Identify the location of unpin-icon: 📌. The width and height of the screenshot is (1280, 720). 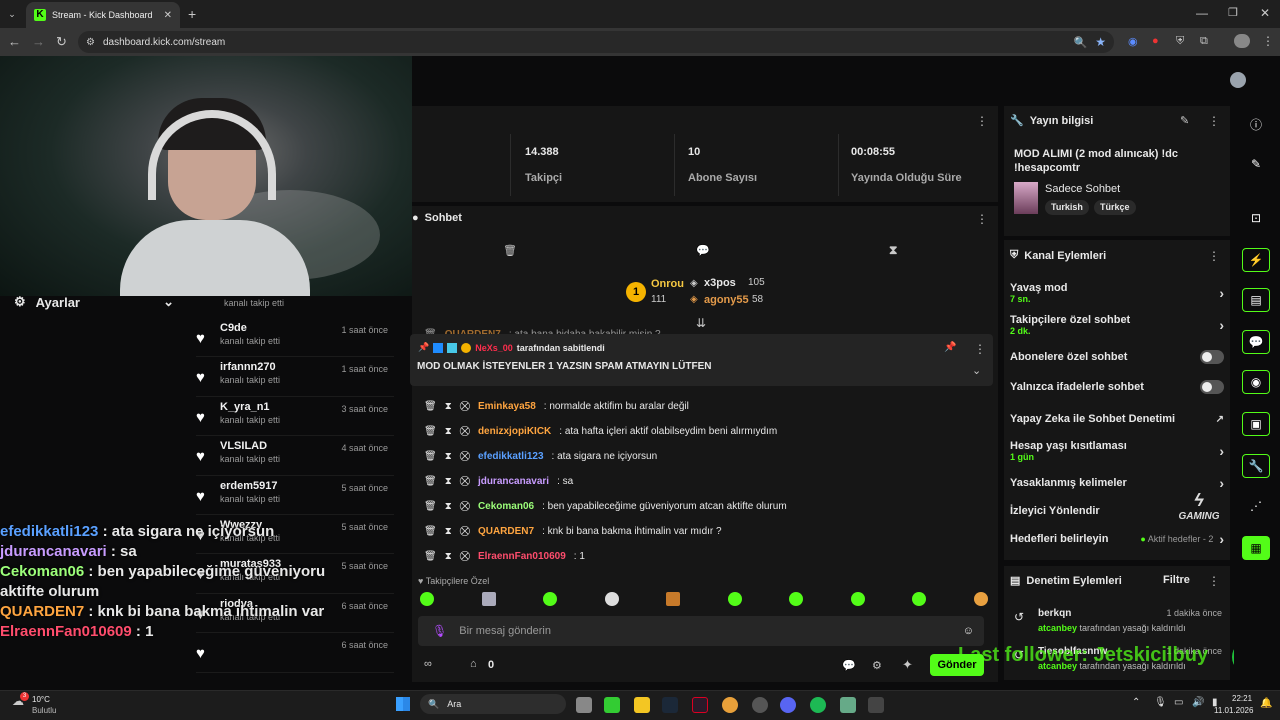
(950, 347).